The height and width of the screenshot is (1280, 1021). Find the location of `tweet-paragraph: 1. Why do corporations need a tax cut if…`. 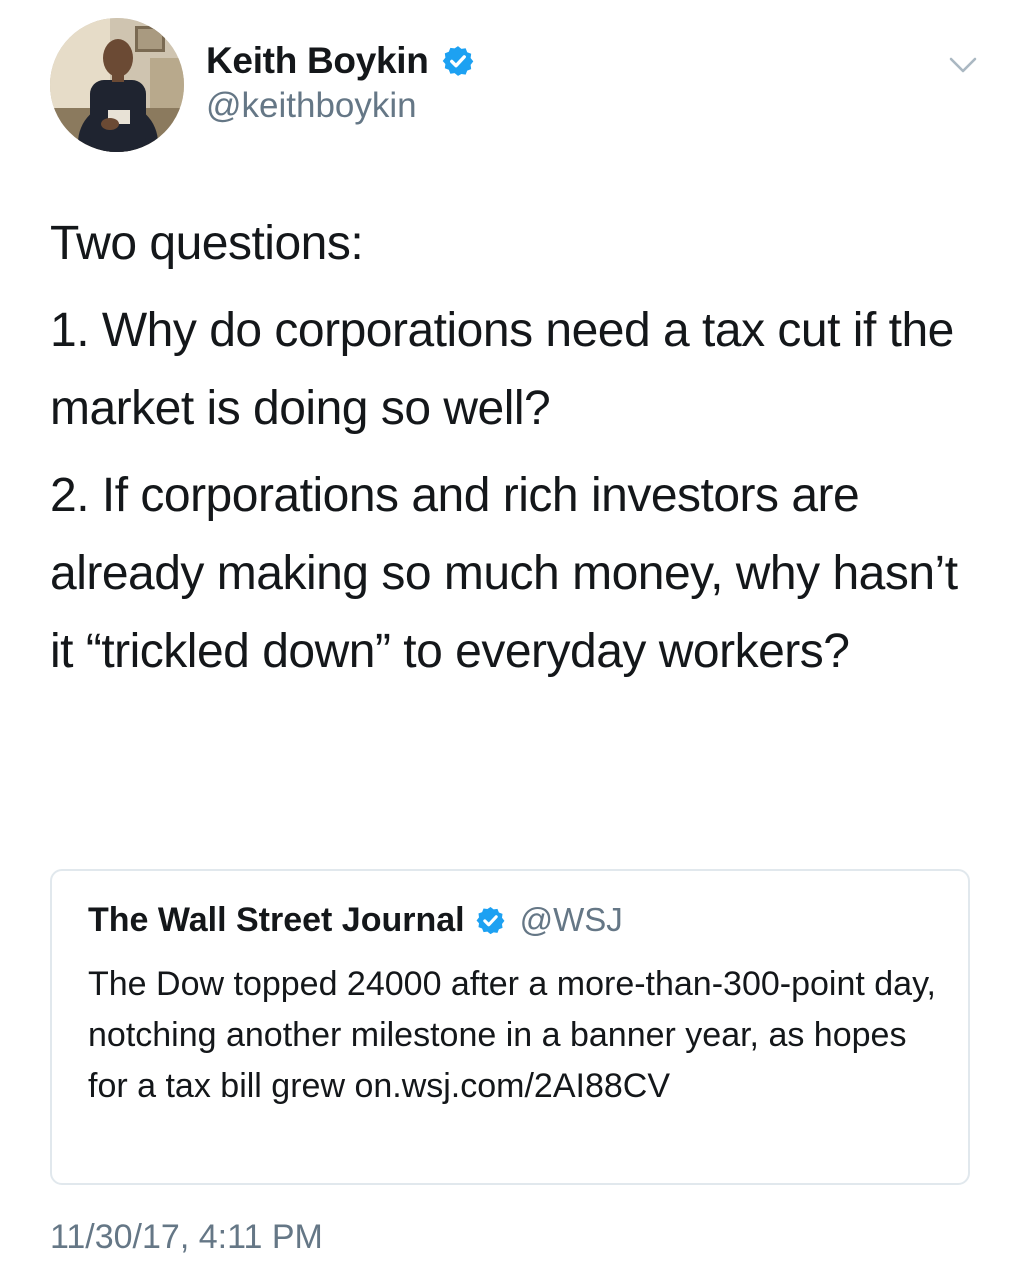

tweet-paragraph: 1. Why do corporations need a tax cut if… is located at coordinates (502, 369).